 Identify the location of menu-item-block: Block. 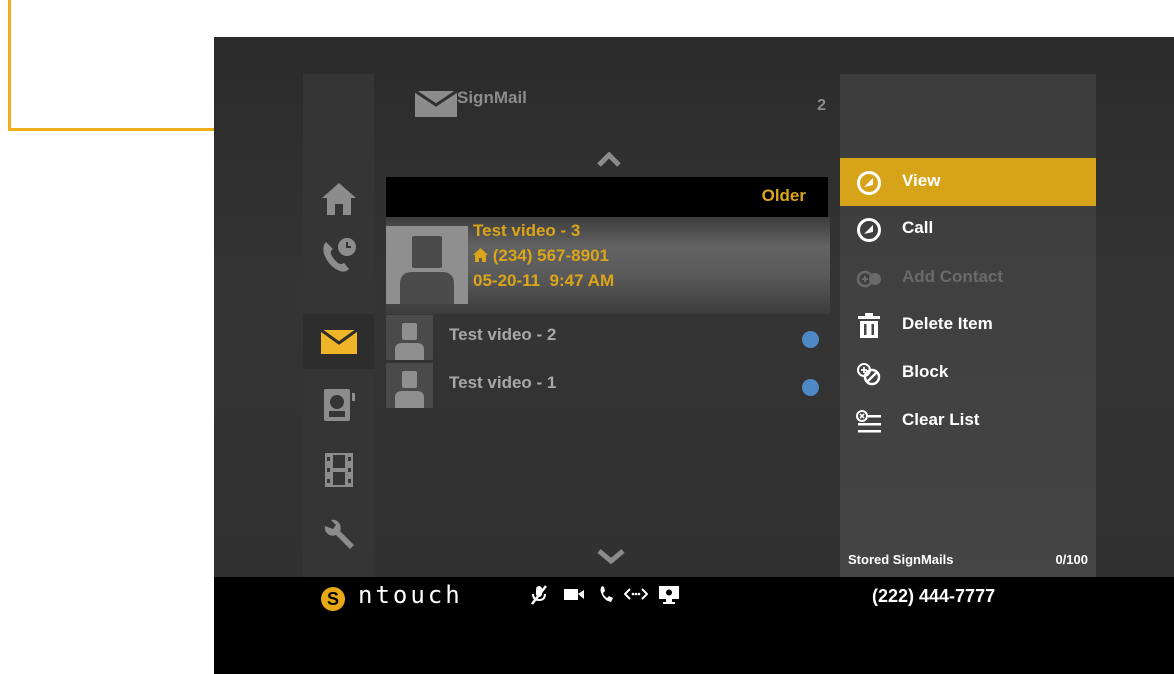
(968, 373).